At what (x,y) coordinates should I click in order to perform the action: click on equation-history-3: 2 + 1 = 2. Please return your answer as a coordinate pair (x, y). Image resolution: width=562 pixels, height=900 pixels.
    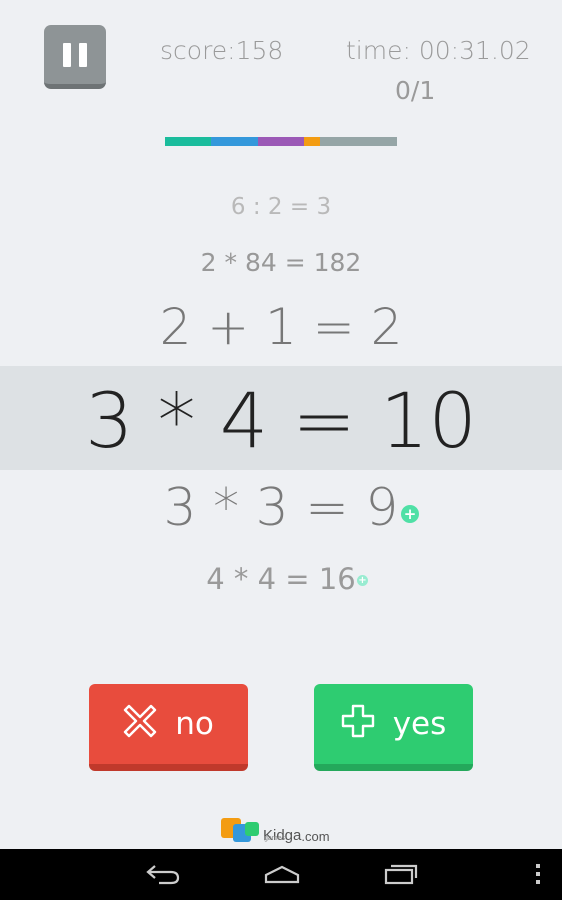
    Looking at the image, I should click on (281, 327).